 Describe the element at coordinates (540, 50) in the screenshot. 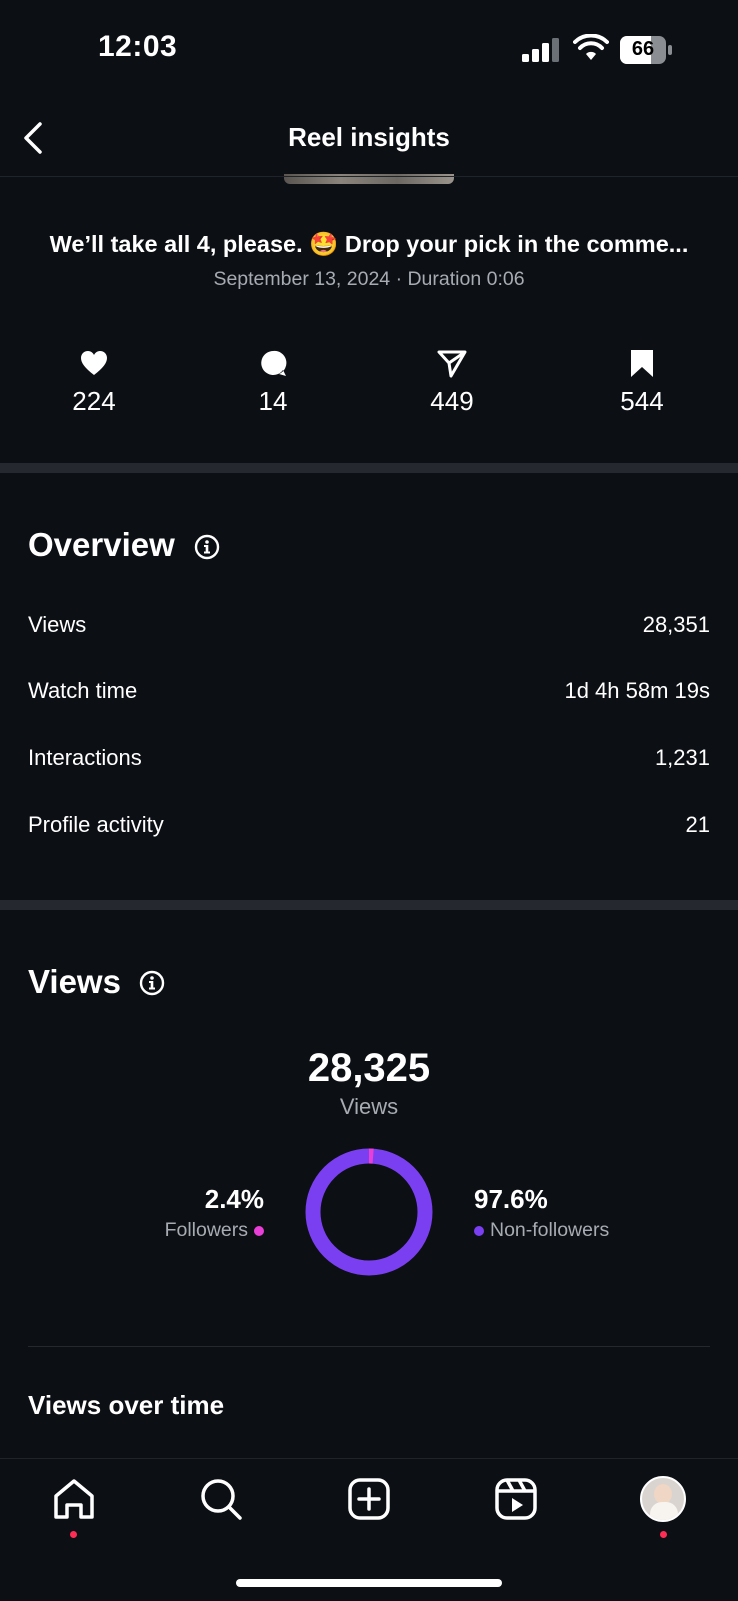

I see `cellular-signal-icon` at that location.